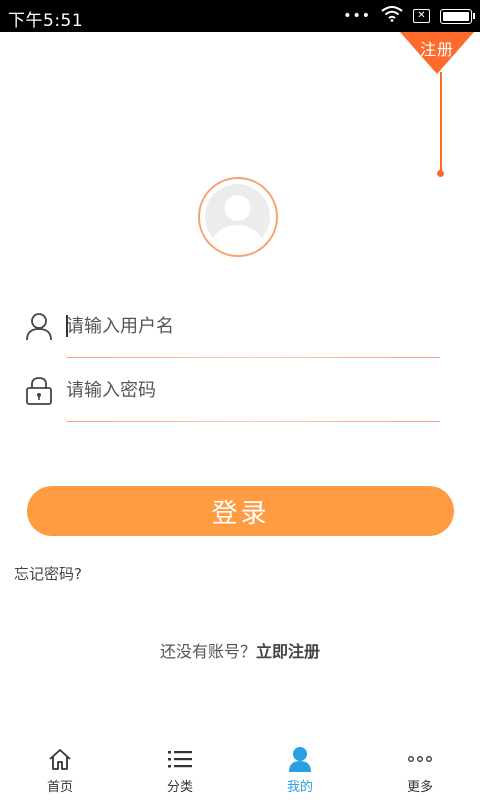  I want to click on wifi-icon, so click(392, 16).